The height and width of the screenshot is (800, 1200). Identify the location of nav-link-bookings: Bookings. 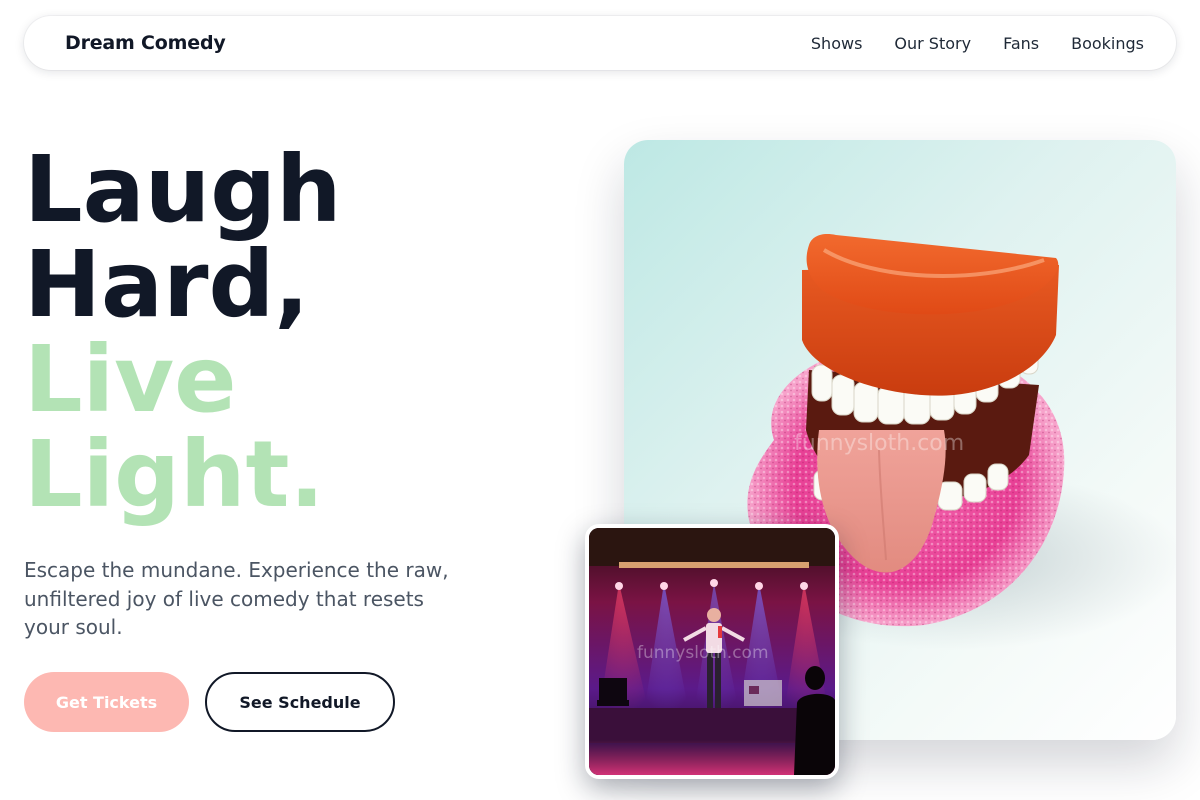
(1107, 43).